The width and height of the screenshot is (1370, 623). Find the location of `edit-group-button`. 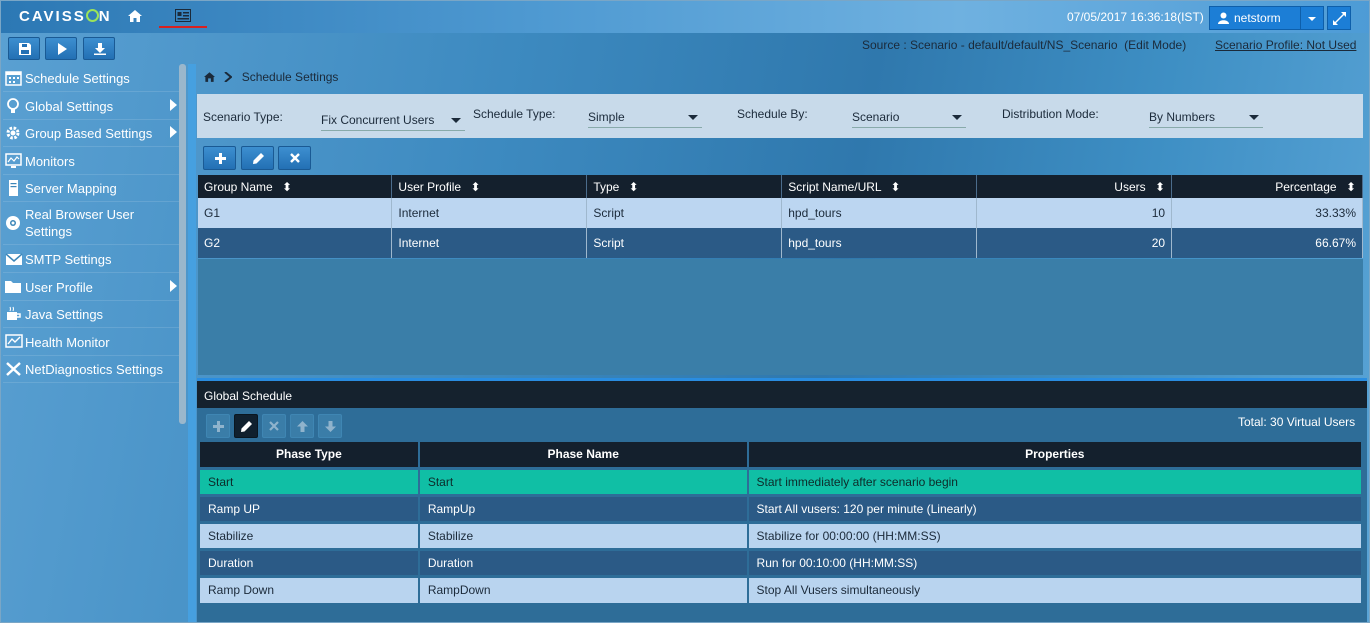

edit-group-button is located at coordinates (257, 158).